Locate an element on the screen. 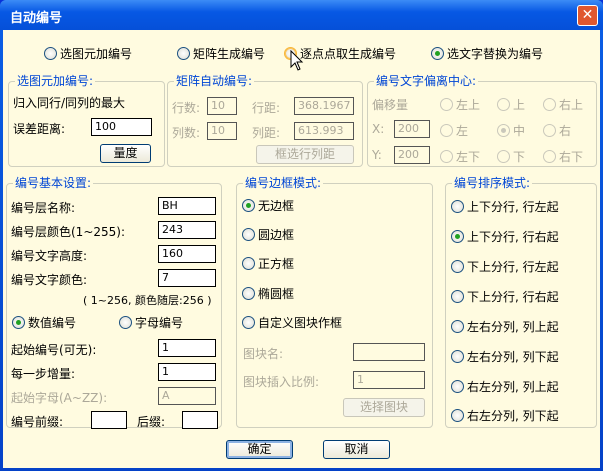 The image size is (603, 471). text-height-input: 160 is located at coordinates (187, 254).